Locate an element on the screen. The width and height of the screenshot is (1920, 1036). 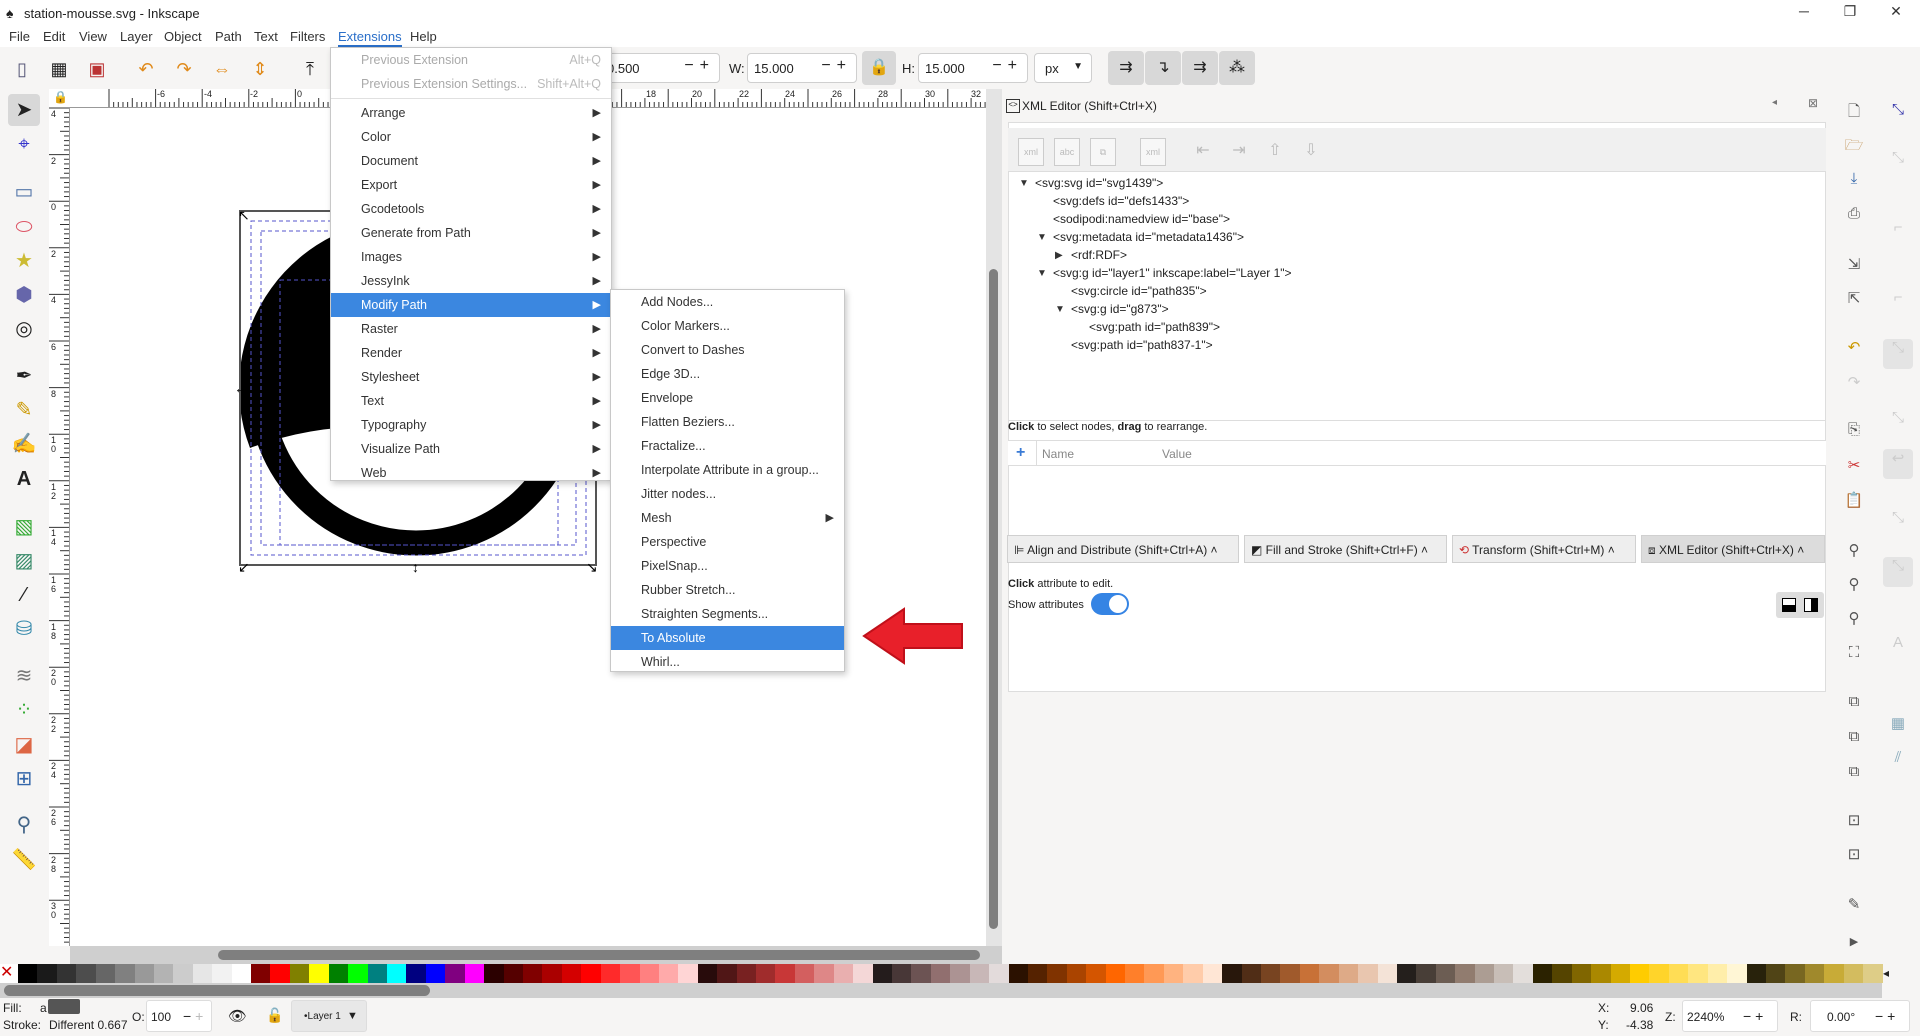
import-icon: ⇲ is located at coordinates (1854, 266).